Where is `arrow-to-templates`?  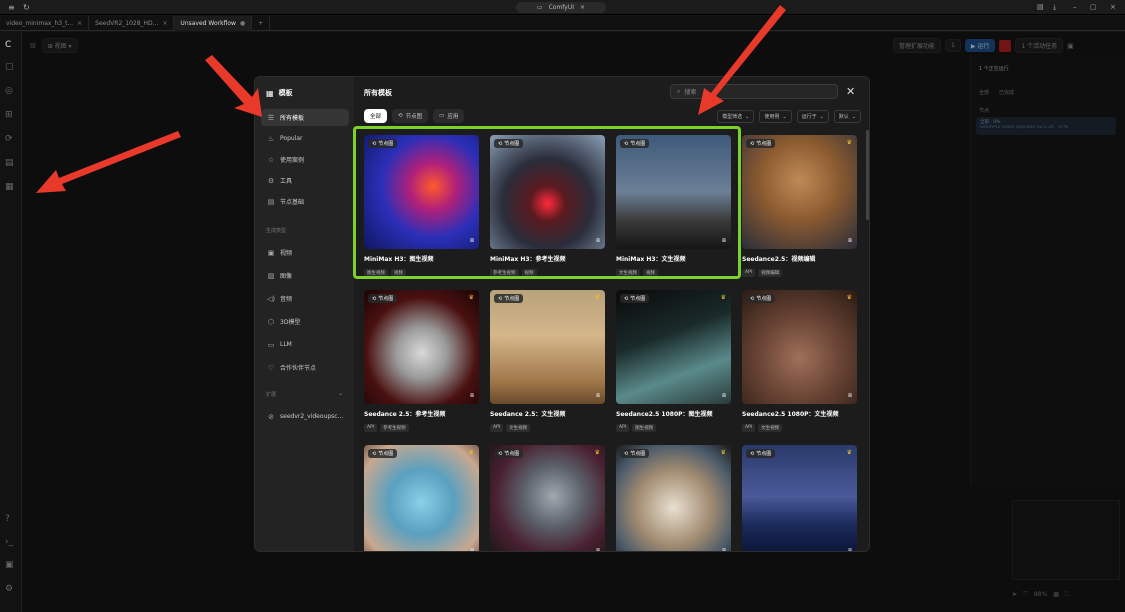 arrow-to-templates is located at coordinates (233, 86).